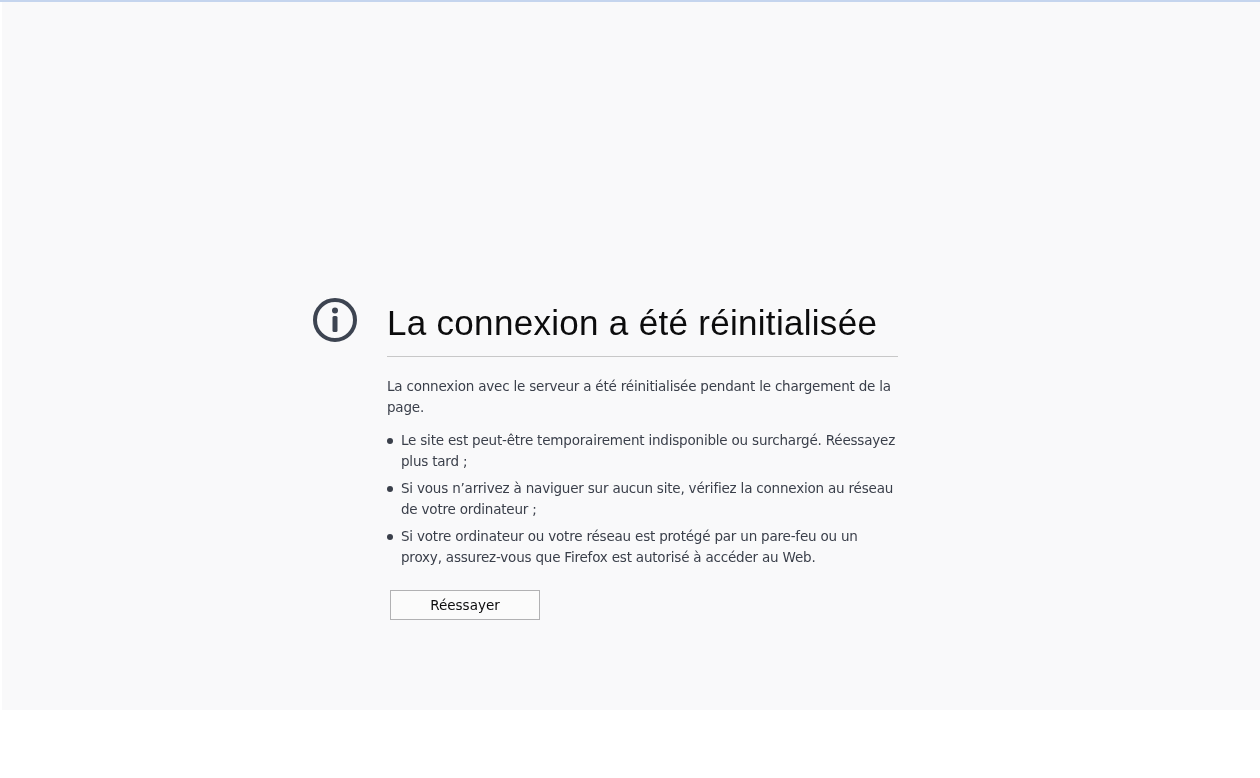 The width and height of the screenshot is (1260, 778). I want to click on suggestion-text: Si votre ordinateur ou votre réseau est protégé par un pare-feu ou un proxy, assurez-vous que Firefox est autorisé à accéder au Web., so click(630, 547).